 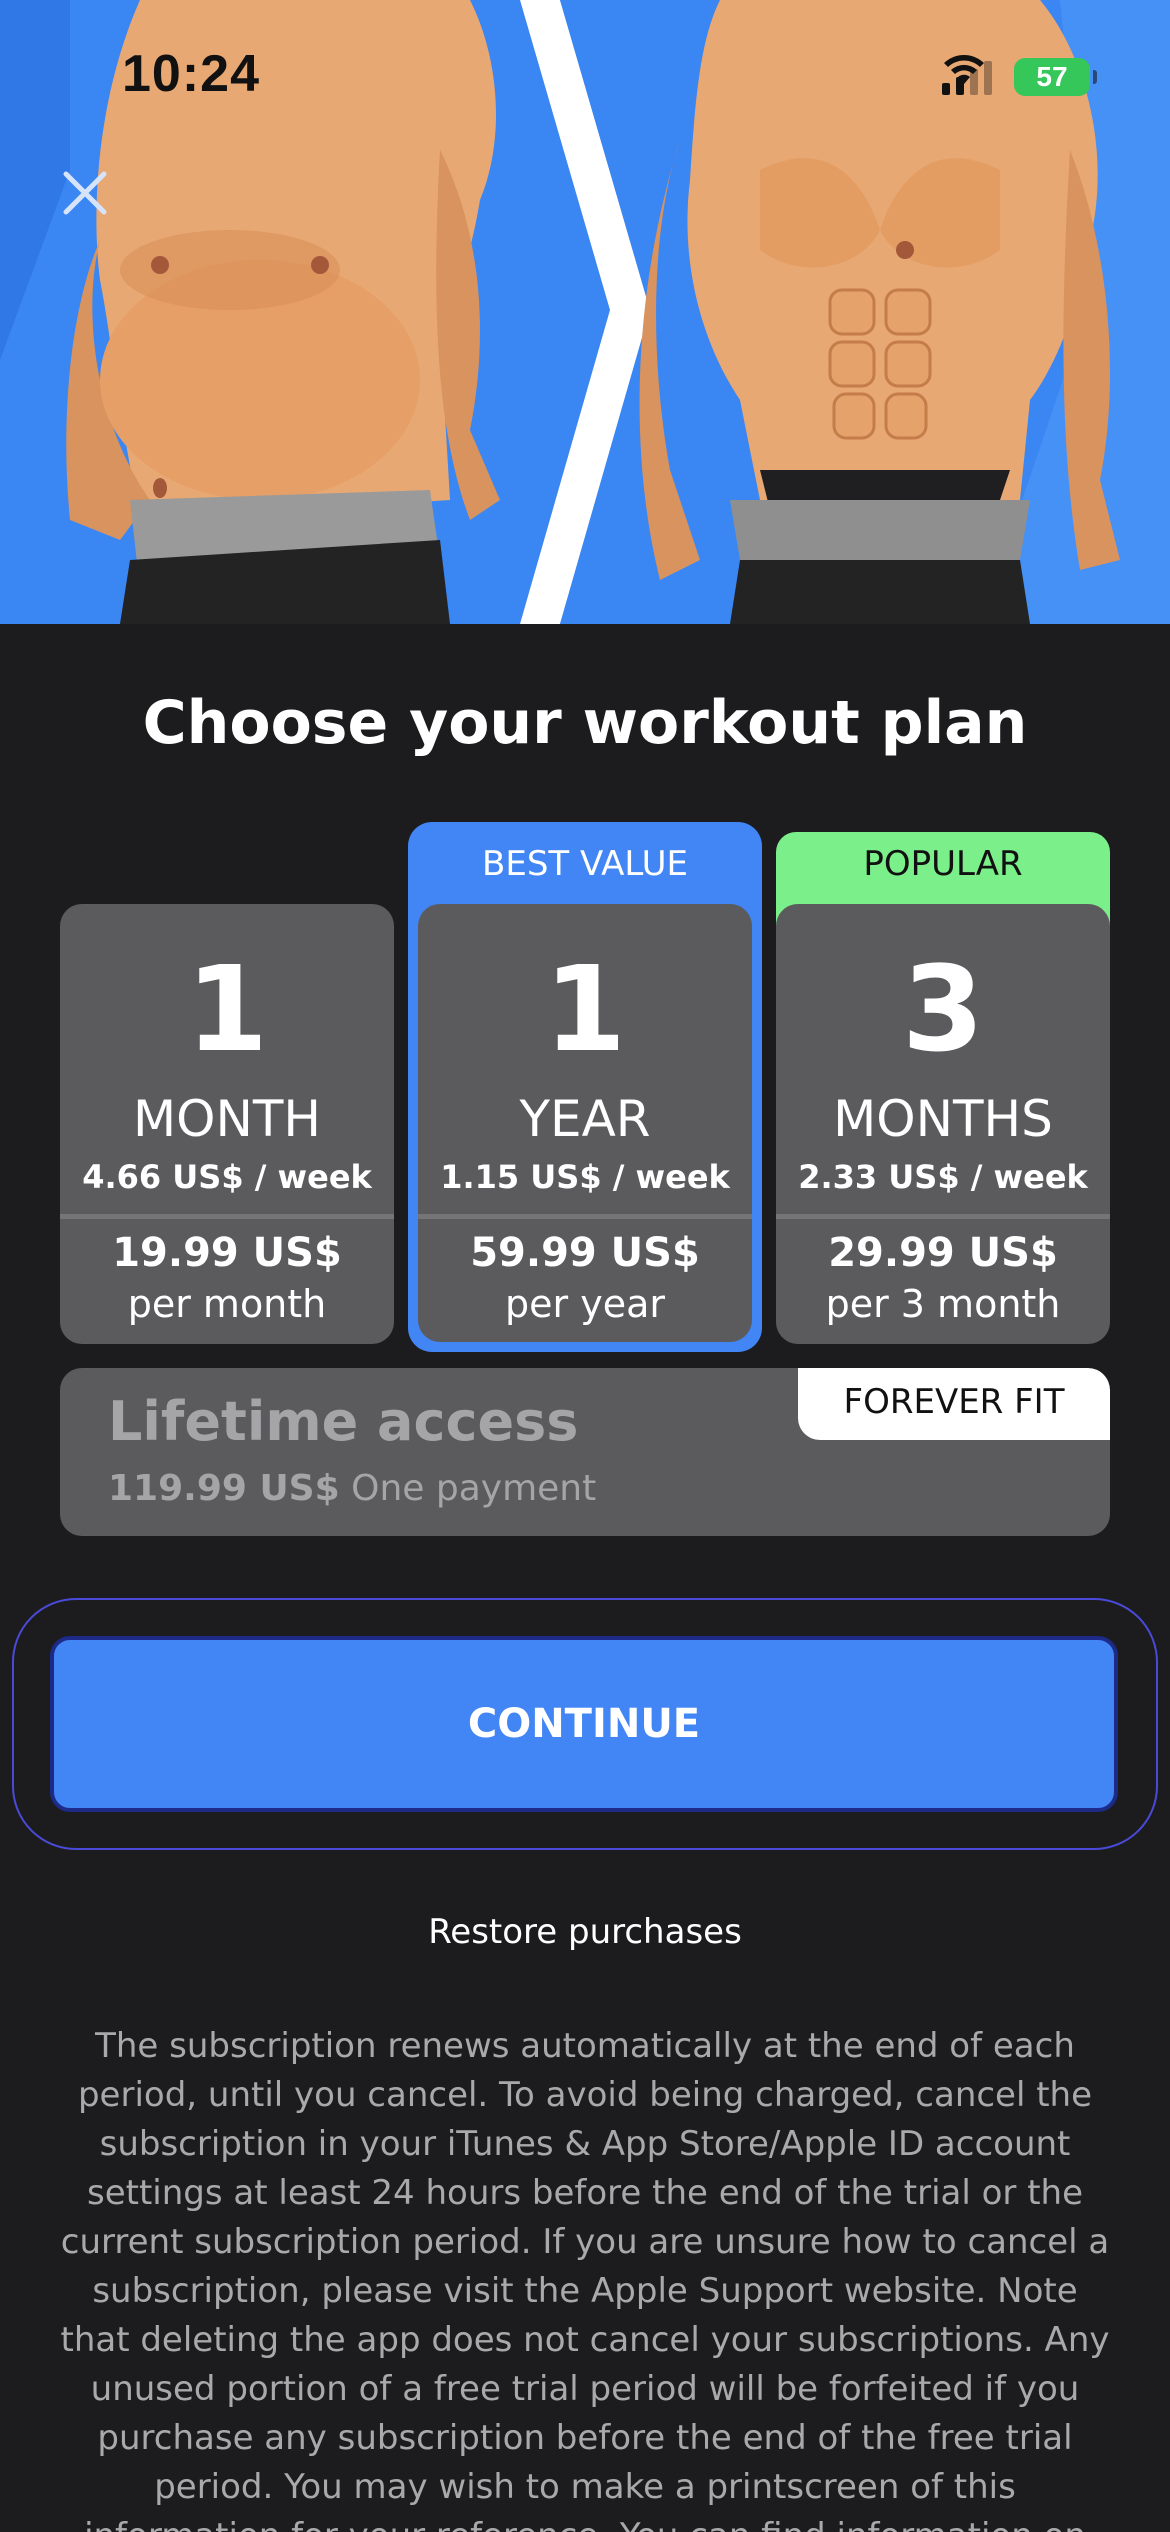 I want to click on lifetime-price: 119.99 US$, so click(x=224, y=1488).